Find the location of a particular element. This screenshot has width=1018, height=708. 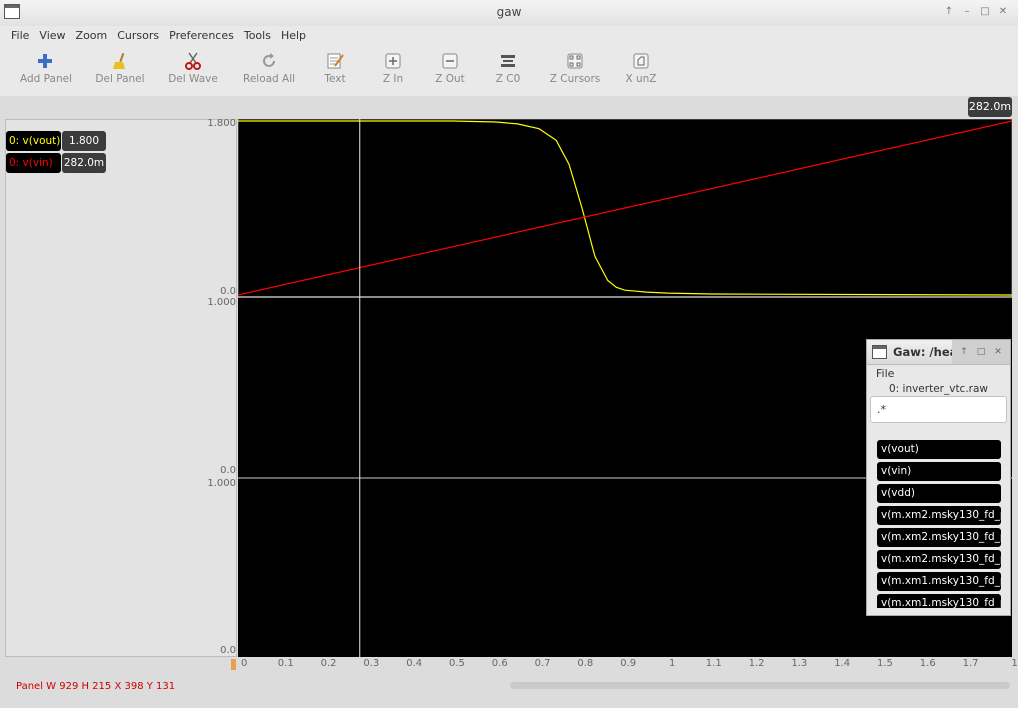

text-button: Text is located at coordinates (335, 68).